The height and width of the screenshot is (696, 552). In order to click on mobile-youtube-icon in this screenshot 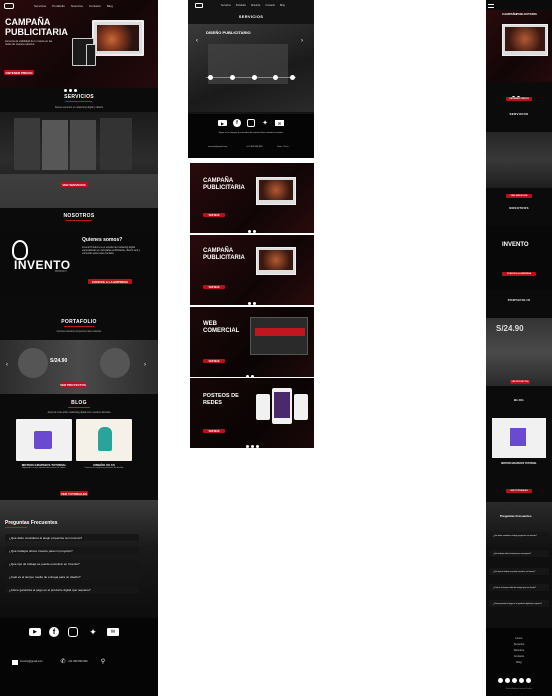, I will do `click(500, 680)`.